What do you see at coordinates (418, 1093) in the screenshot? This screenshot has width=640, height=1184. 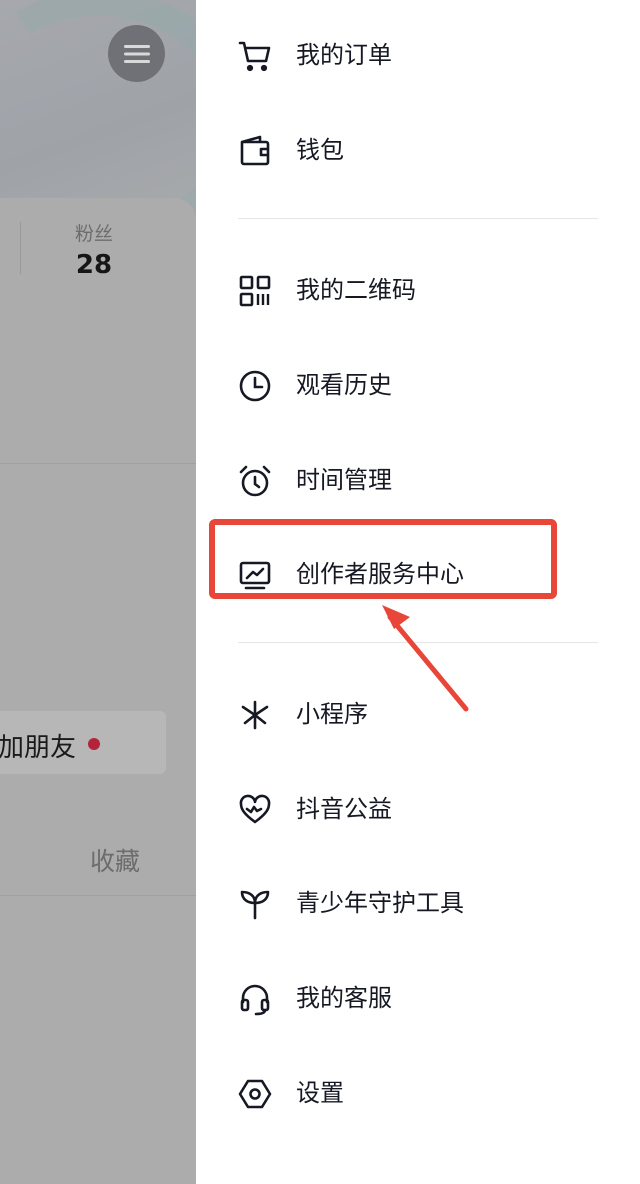 I see `menu-item-settings: 设置` at bounding box center [418, 1093].